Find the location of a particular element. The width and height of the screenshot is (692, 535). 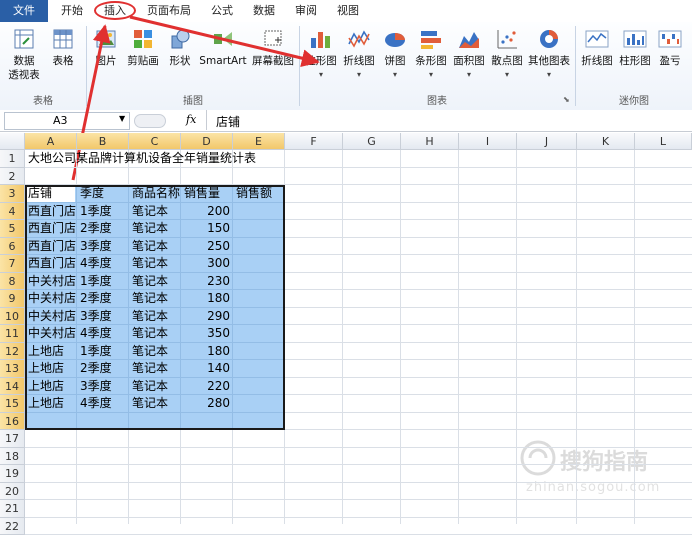

tab-formulas: 公式 is located at coordinates (222, 11).